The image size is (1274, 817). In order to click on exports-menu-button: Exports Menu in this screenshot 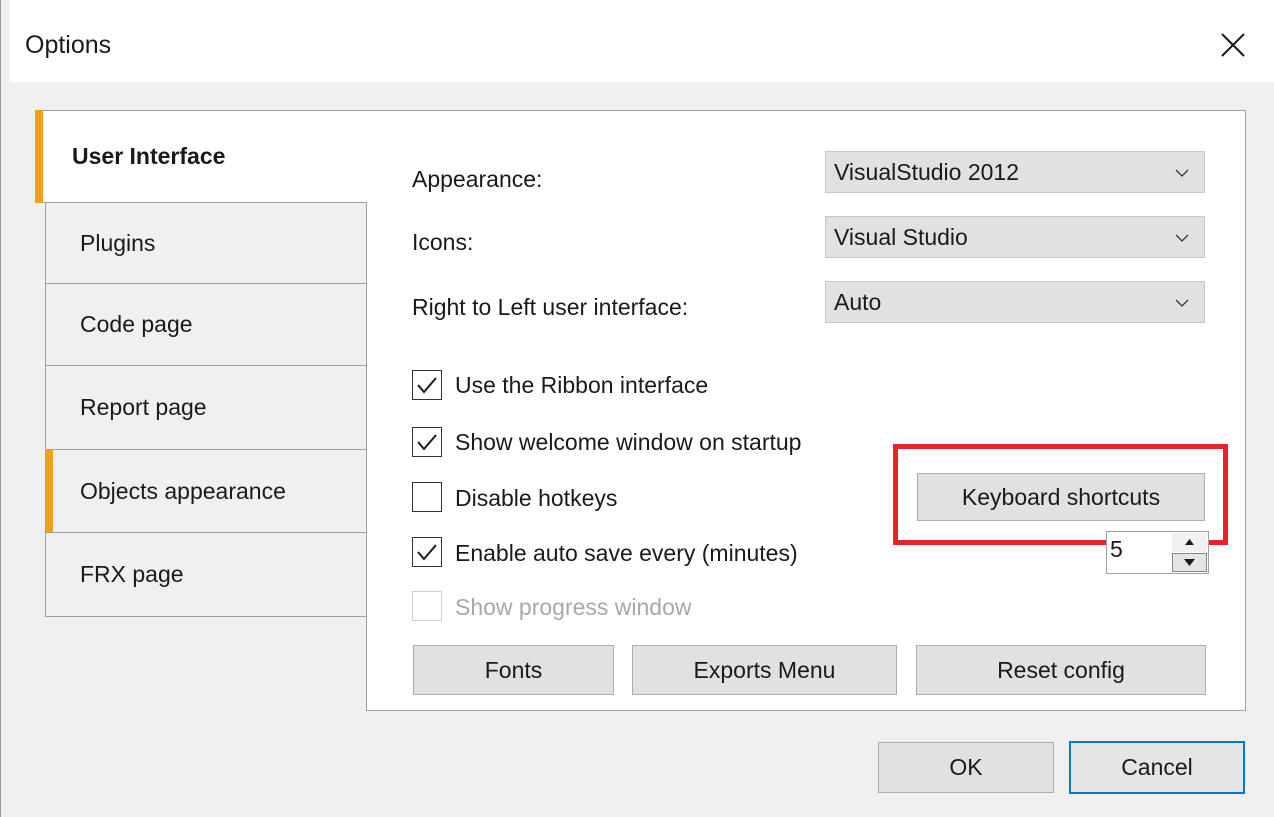, I will do `click(764, 670)`.